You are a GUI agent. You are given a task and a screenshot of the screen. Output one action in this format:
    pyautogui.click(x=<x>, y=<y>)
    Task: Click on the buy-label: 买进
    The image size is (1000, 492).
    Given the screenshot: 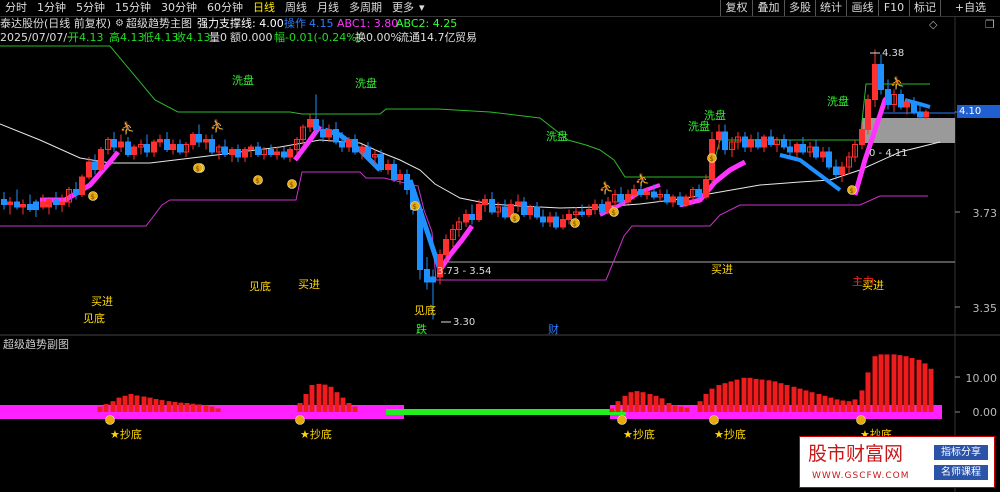 What is the action you would take?
    pyautogui.click(x=309, y=284)
    